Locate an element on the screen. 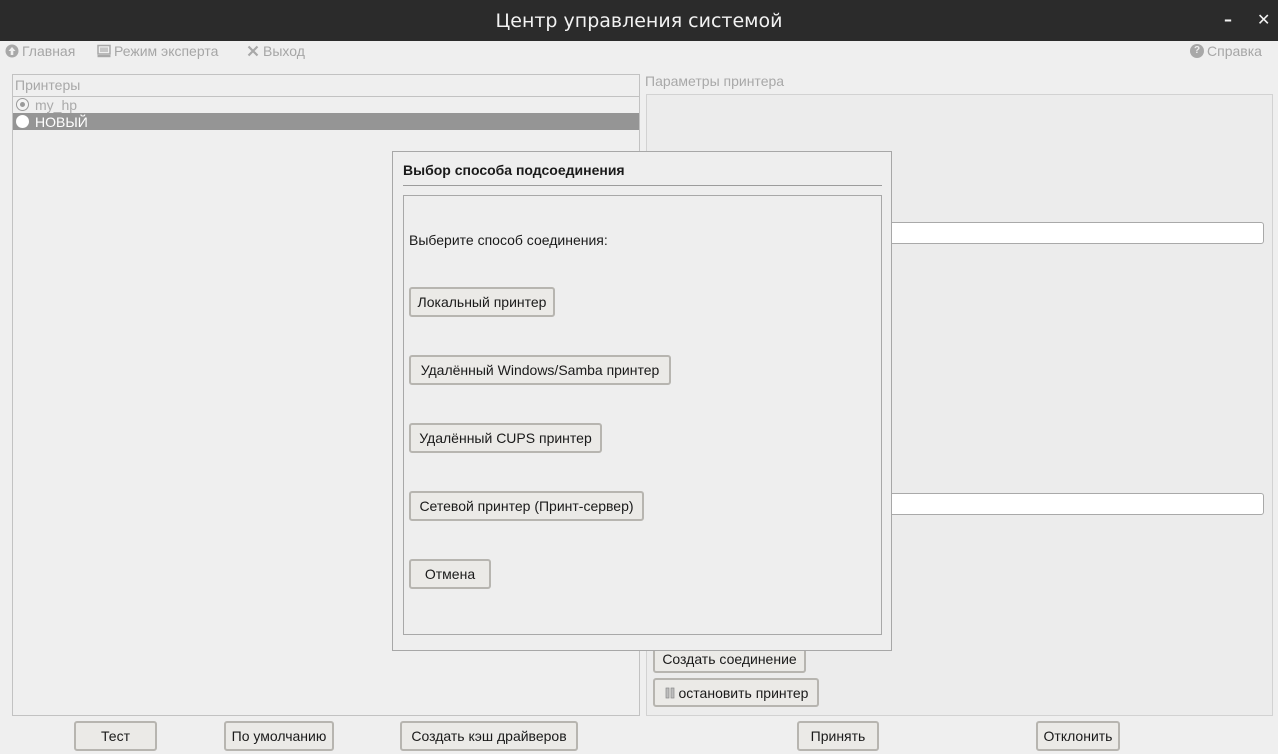 The height and width of the screenshot is (754, 1278). accept-label: Принять is located at coordinates (838, 736).